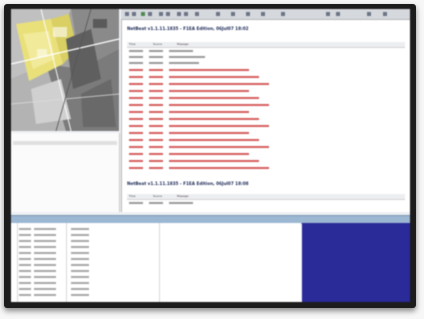 Image resolution: width=424 pixels, height=319 pixels. I want to click on properties-panel, so click(65, 172).